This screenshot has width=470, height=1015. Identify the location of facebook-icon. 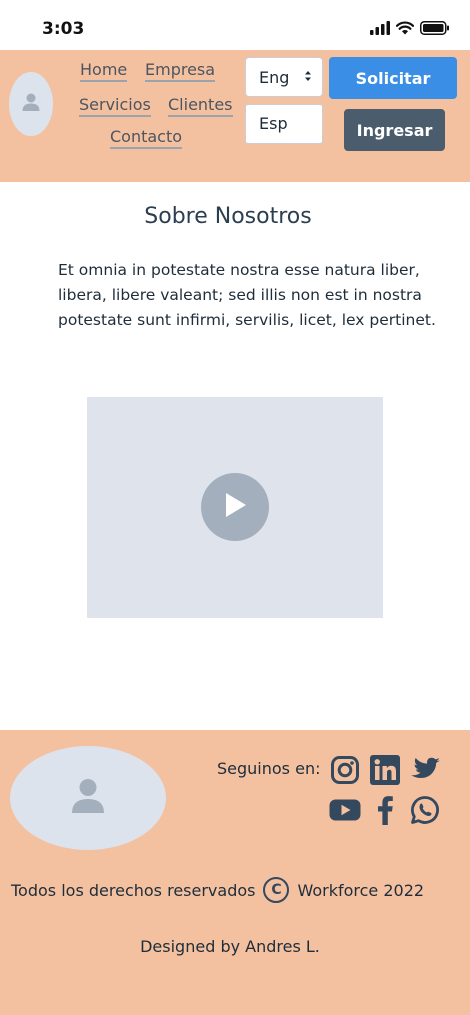
(385, 810).